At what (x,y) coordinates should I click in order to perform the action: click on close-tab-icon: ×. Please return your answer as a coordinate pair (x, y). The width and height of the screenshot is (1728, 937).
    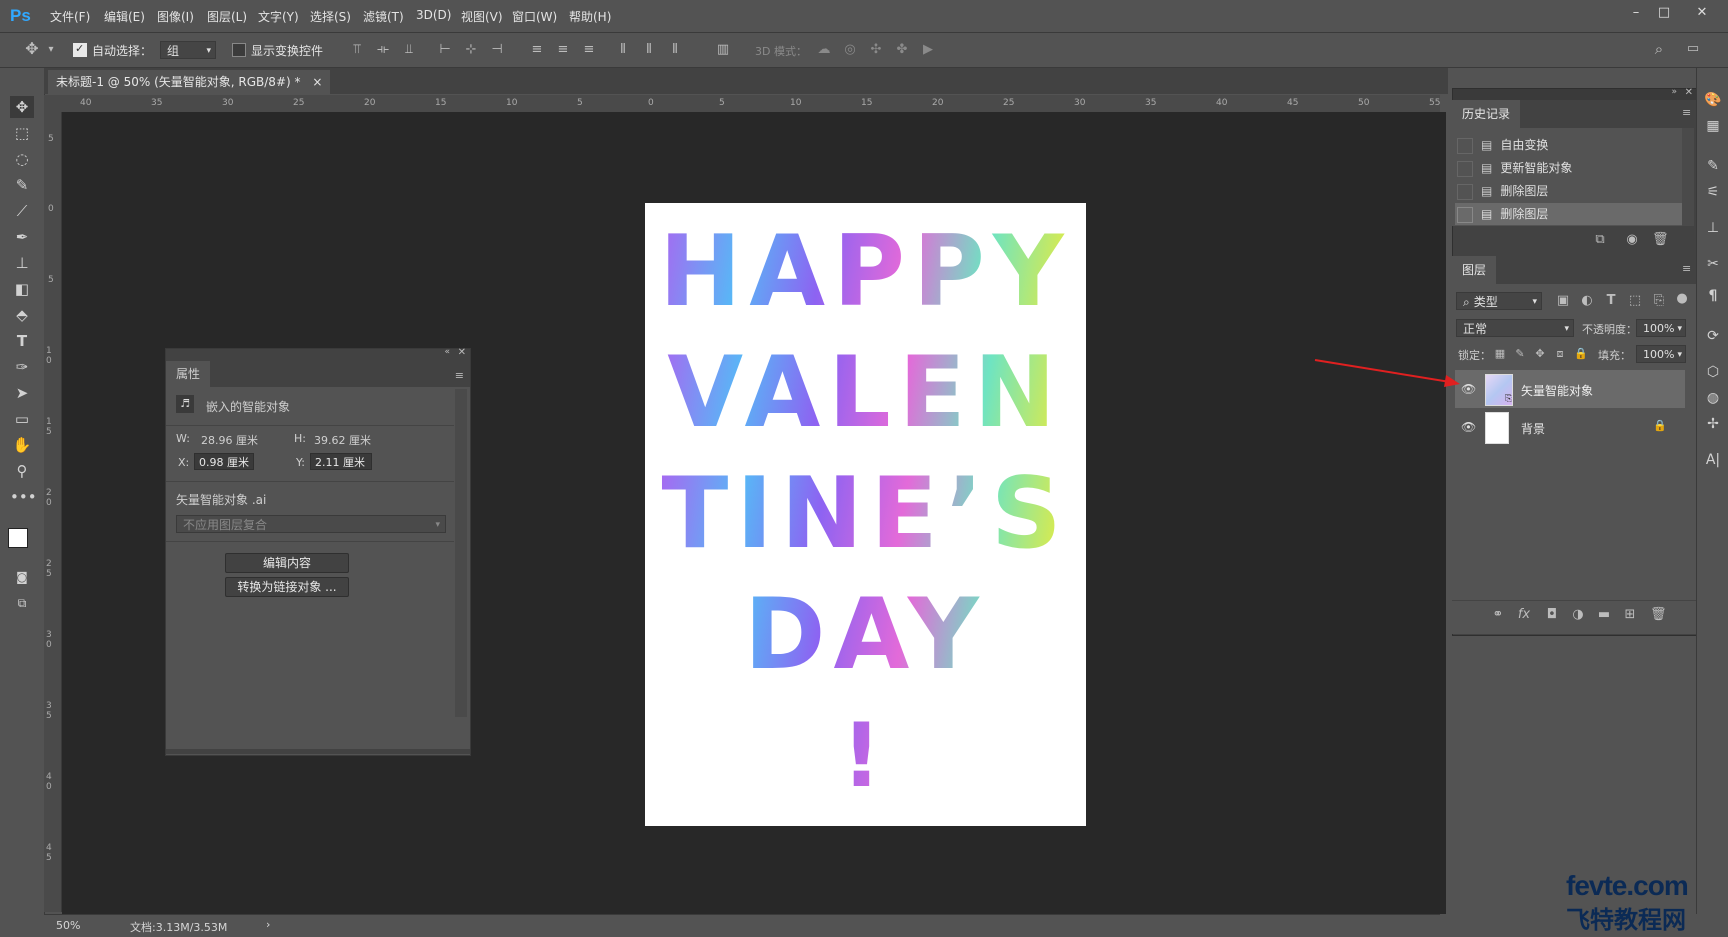
    Looking at the image, I should click on (317, 82).